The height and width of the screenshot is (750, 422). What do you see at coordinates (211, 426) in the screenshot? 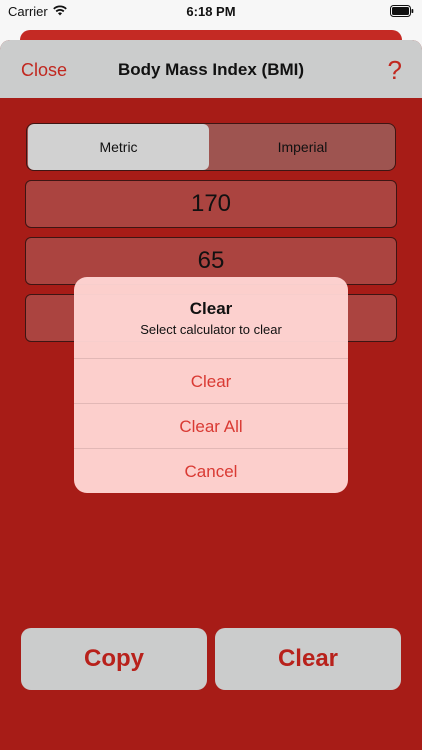
I see `alert-clear-all-button: Clear All` at bounding box center [211, 426].